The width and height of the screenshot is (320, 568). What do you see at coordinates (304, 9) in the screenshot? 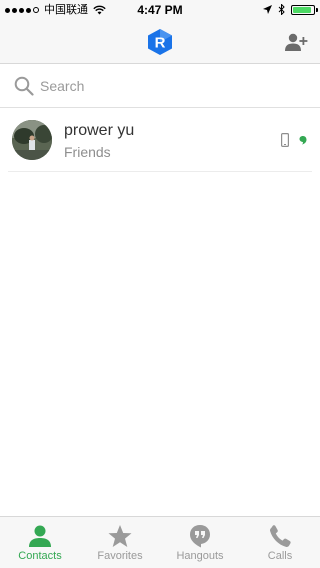
I see `battery-icon` at bounding box center [304, 9].